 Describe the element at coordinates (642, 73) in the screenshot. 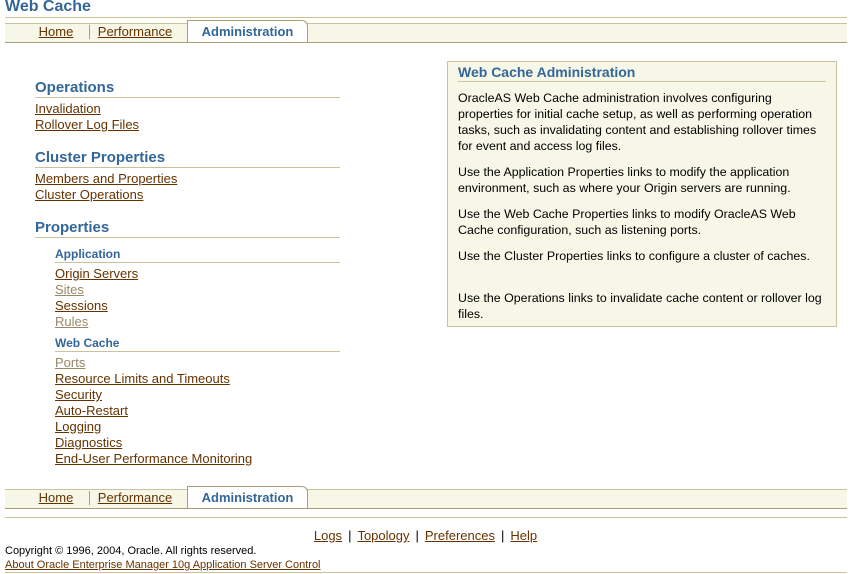

I see `info-box-title: Web Cache Administration` at that location.